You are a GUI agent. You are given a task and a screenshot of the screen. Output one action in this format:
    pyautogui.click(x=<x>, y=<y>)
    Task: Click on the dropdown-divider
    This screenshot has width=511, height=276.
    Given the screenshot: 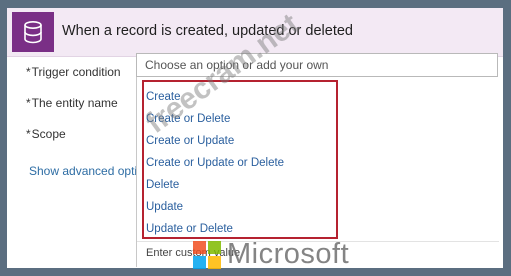 What is the action you would take?
    pyautogui.click(x=318, y=241)
    